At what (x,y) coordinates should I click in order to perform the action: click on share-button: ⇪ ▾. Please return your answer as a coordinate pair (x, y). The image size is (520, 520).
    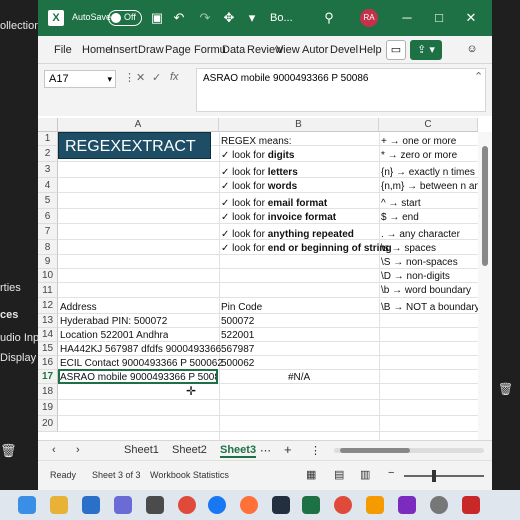
    Looking at the image, I should click on (426, 50).